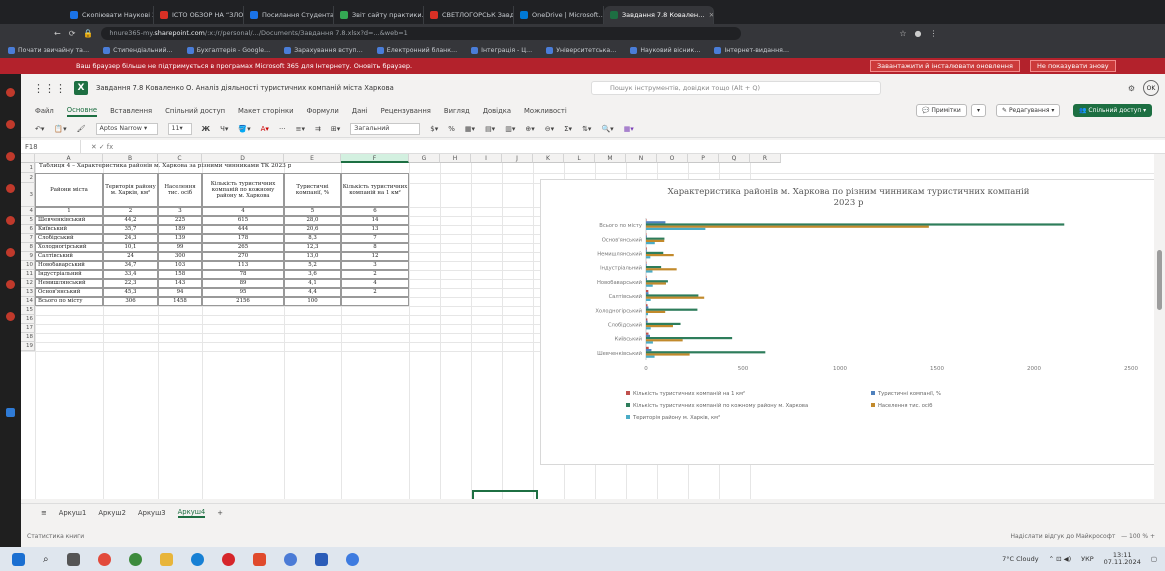  Describe the element at coordinates (131, 111) in the screenshot. I see `ribbon-tab: Вставлення` at that location.